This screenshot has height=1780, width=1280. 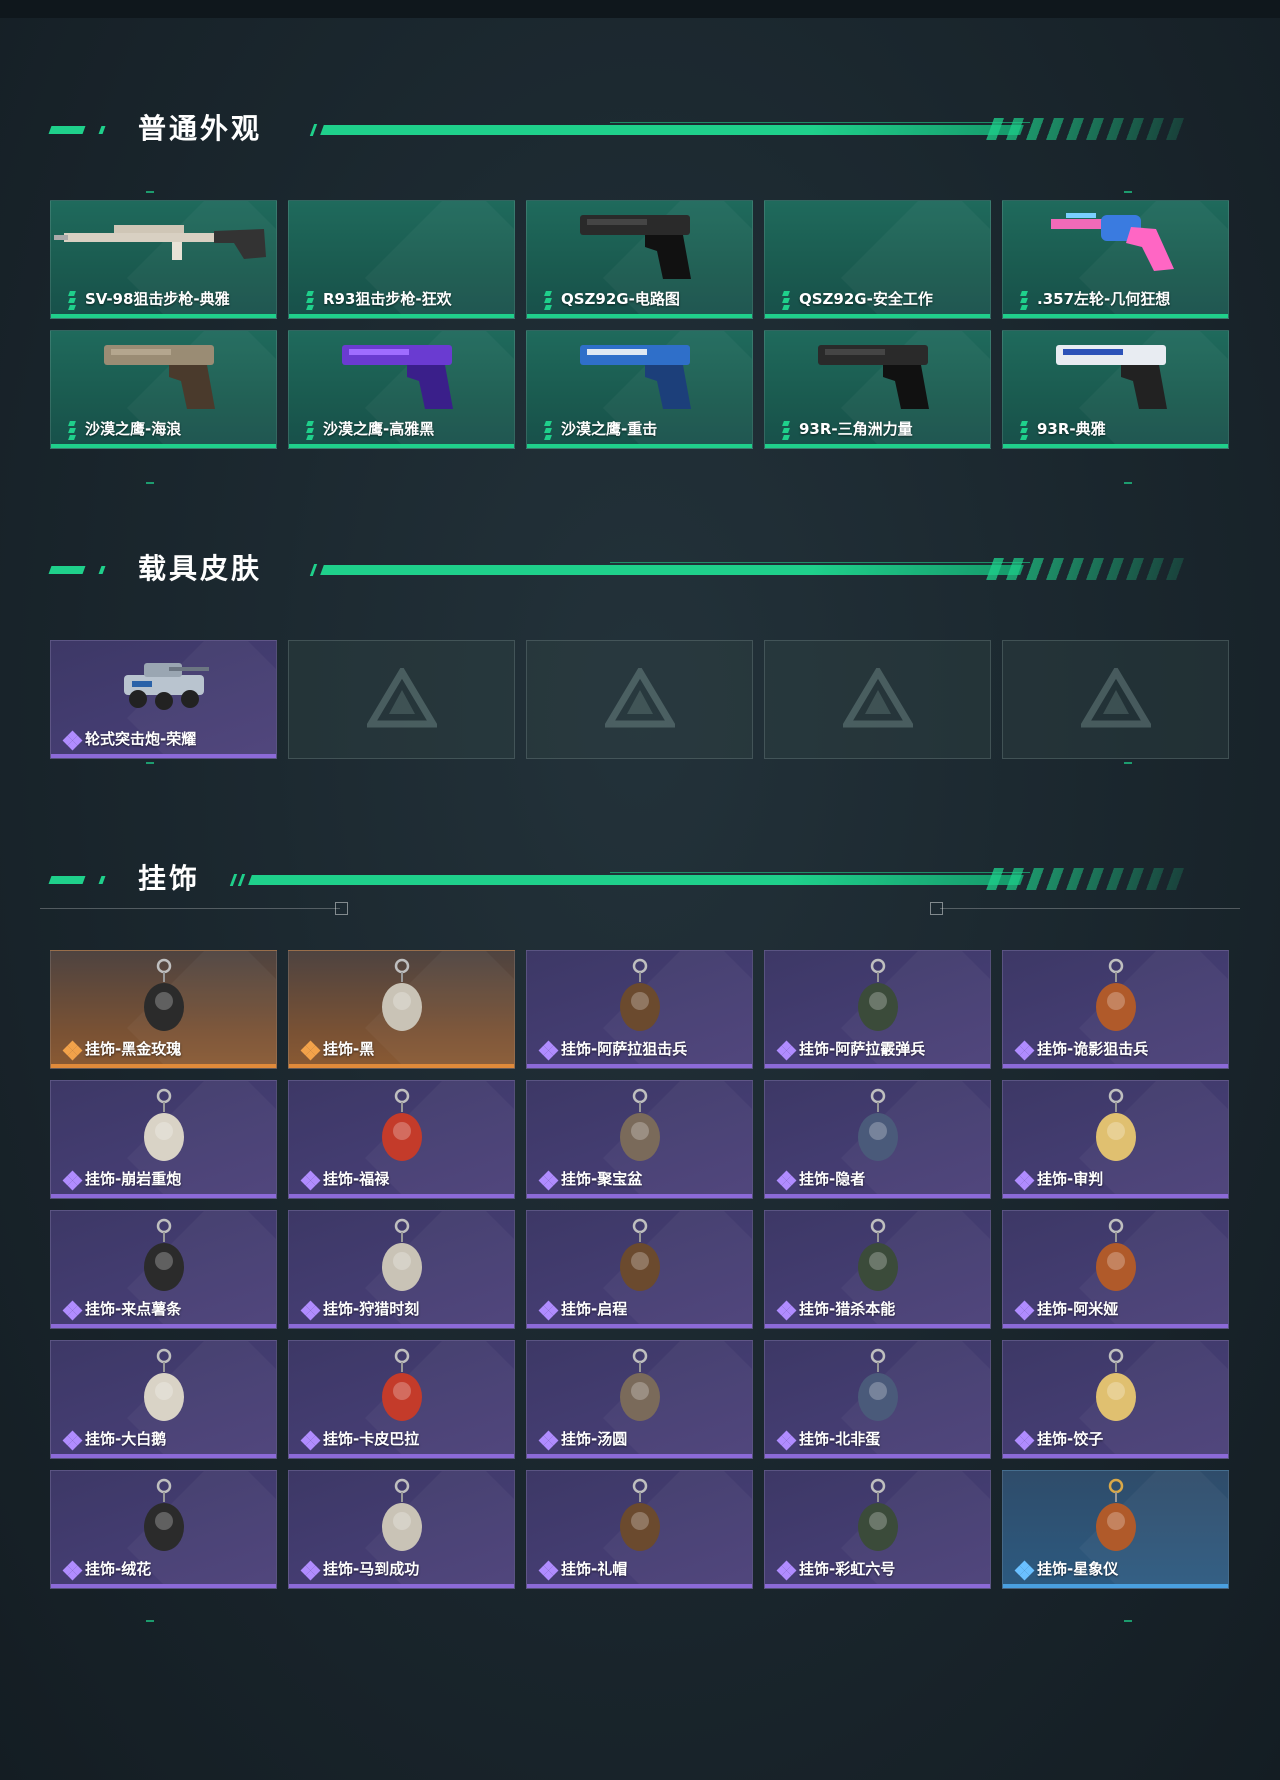 What do you see at coordinates (200, 568) in the screenshot?
I see `section-title: 载具皮肤` at bounding box center [200, 568].